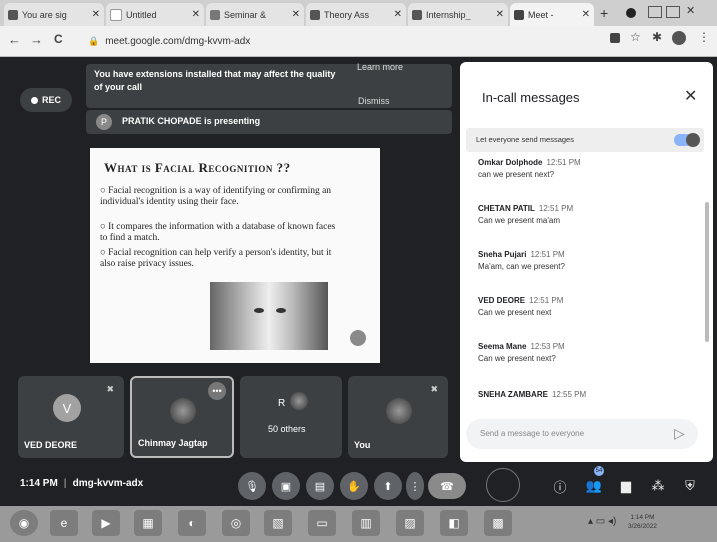  Describe the element at coordinates (215, 14) in the screenshot. I see `gmail-icon` at that location.